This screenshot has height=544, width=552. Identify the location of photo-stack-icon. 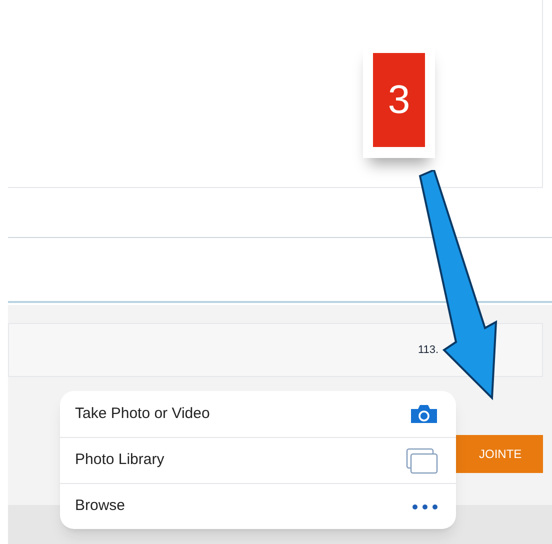
(422, 461).